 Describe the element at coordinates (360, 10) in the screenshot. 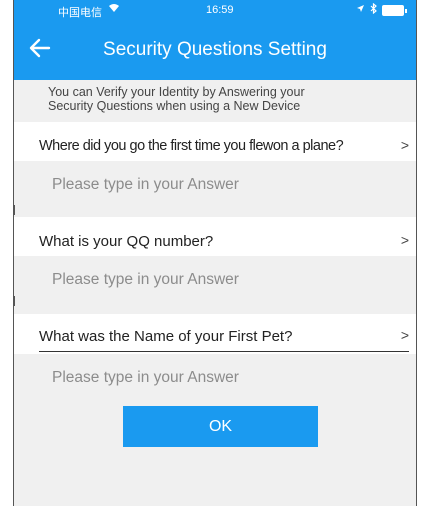

I see `location-arrow-icon` at that location.